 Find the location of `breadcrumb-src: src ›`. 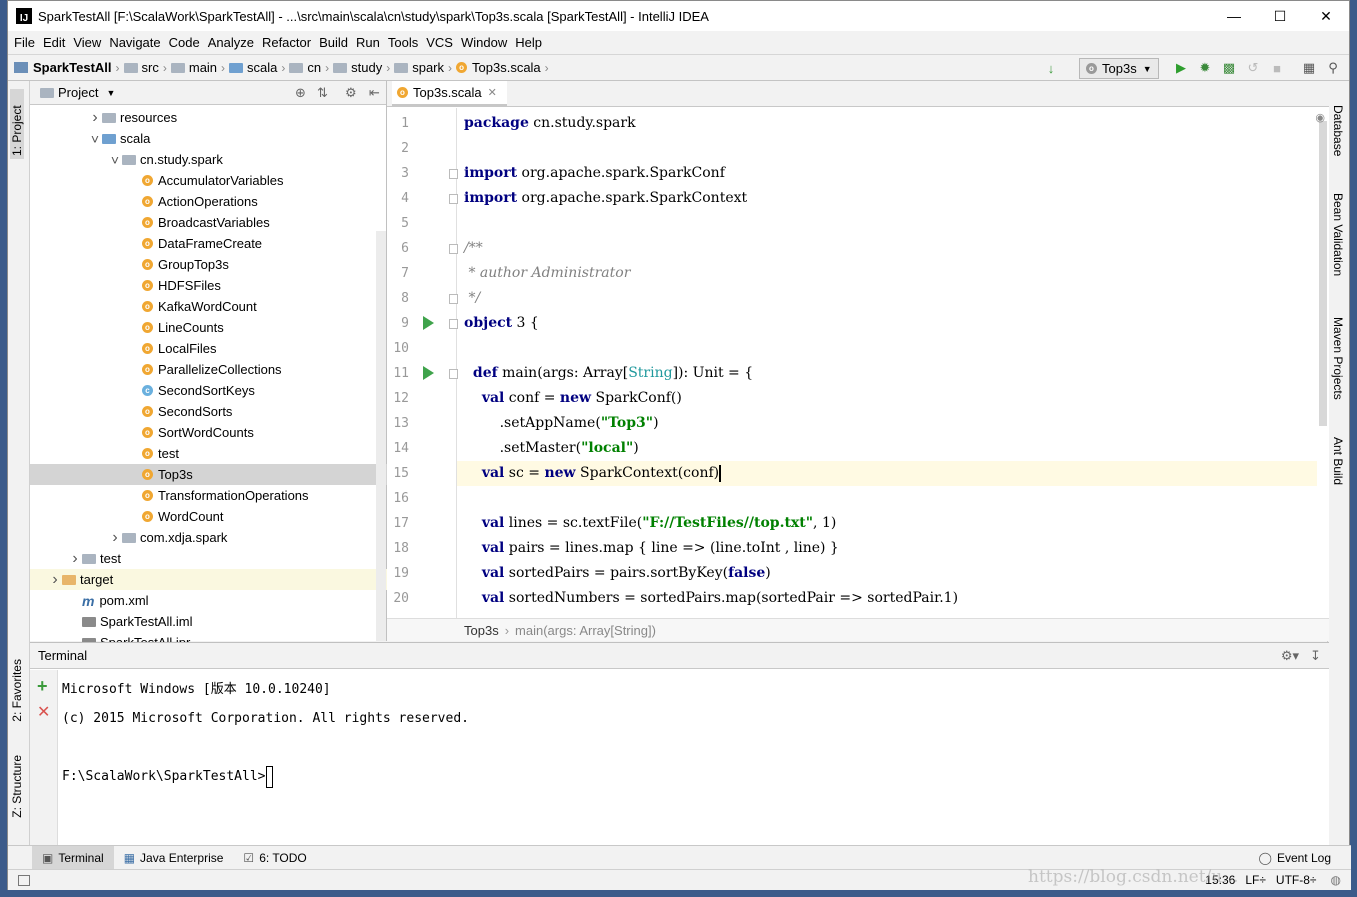

breadcrumb-src: src › is located at coordinates (145, 67).